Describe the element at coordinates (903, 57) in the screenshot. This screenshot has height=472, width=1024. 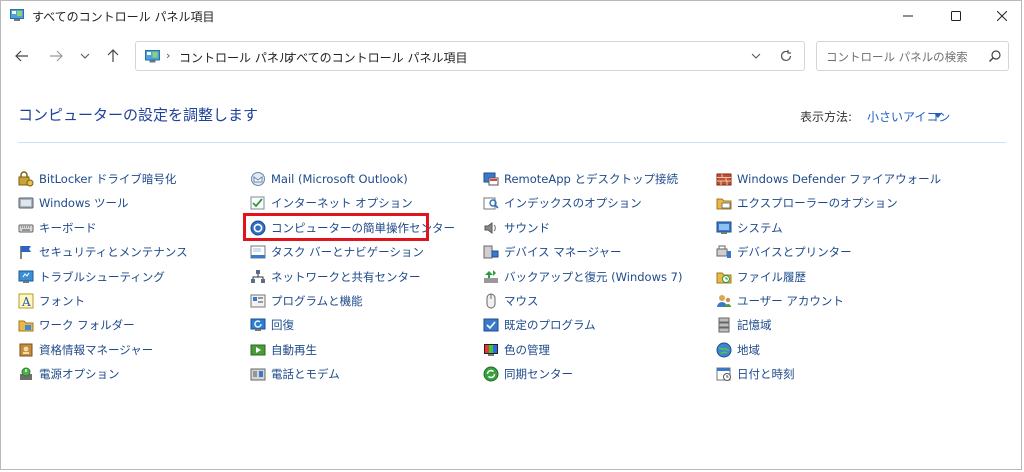
I see `search-input` at that location.